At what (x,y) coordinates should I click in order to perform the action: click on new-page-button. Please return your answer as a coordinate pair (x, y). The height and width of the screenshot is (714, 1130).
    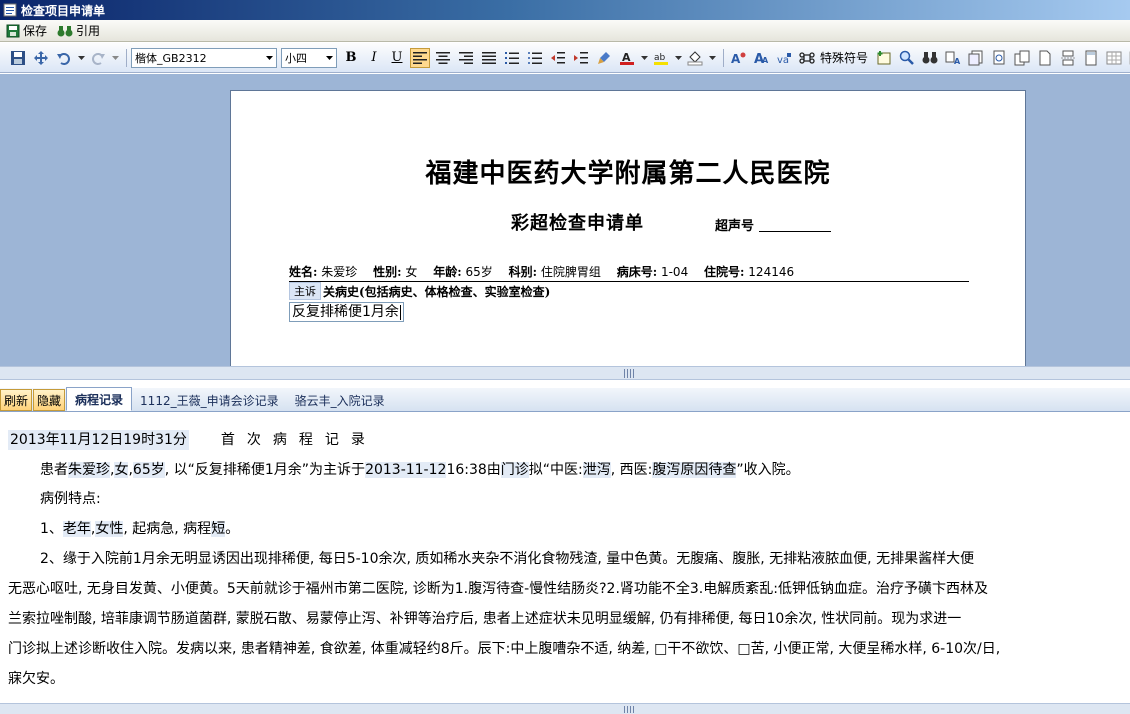
    Looking at the image, I should click on (1045, 58).